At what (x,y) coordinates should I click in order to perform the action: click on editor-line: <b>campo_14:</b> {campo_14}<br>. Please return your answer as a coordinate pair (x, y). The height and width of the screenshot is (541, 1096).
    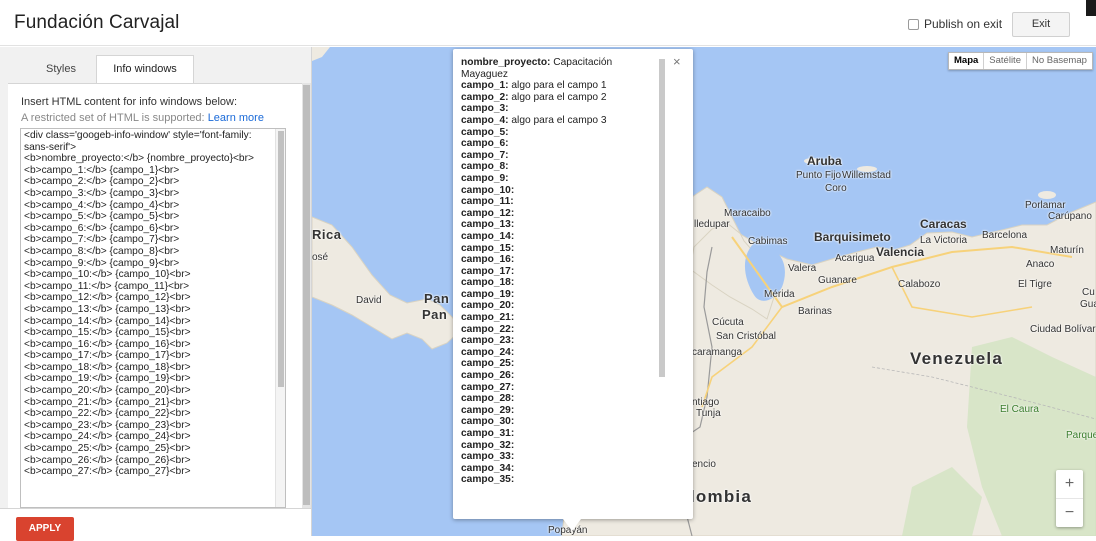
    Looking at the image, I should click on (149, 322).